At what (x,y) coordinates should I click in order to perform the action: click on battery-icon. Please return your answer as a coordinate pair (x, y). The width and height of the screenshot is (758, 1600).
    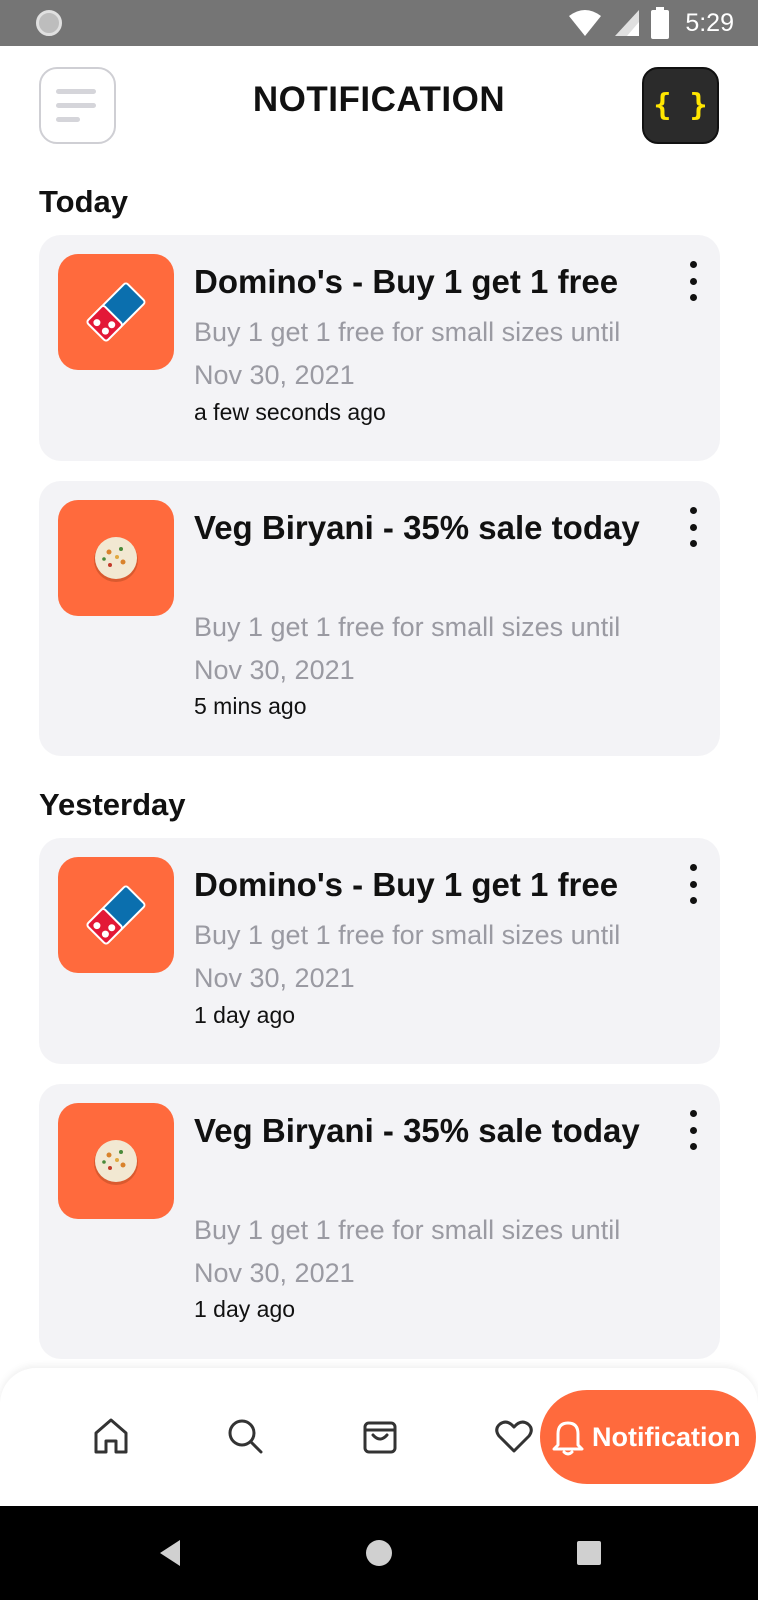
    Looking at the image, I should click on (660, 23).